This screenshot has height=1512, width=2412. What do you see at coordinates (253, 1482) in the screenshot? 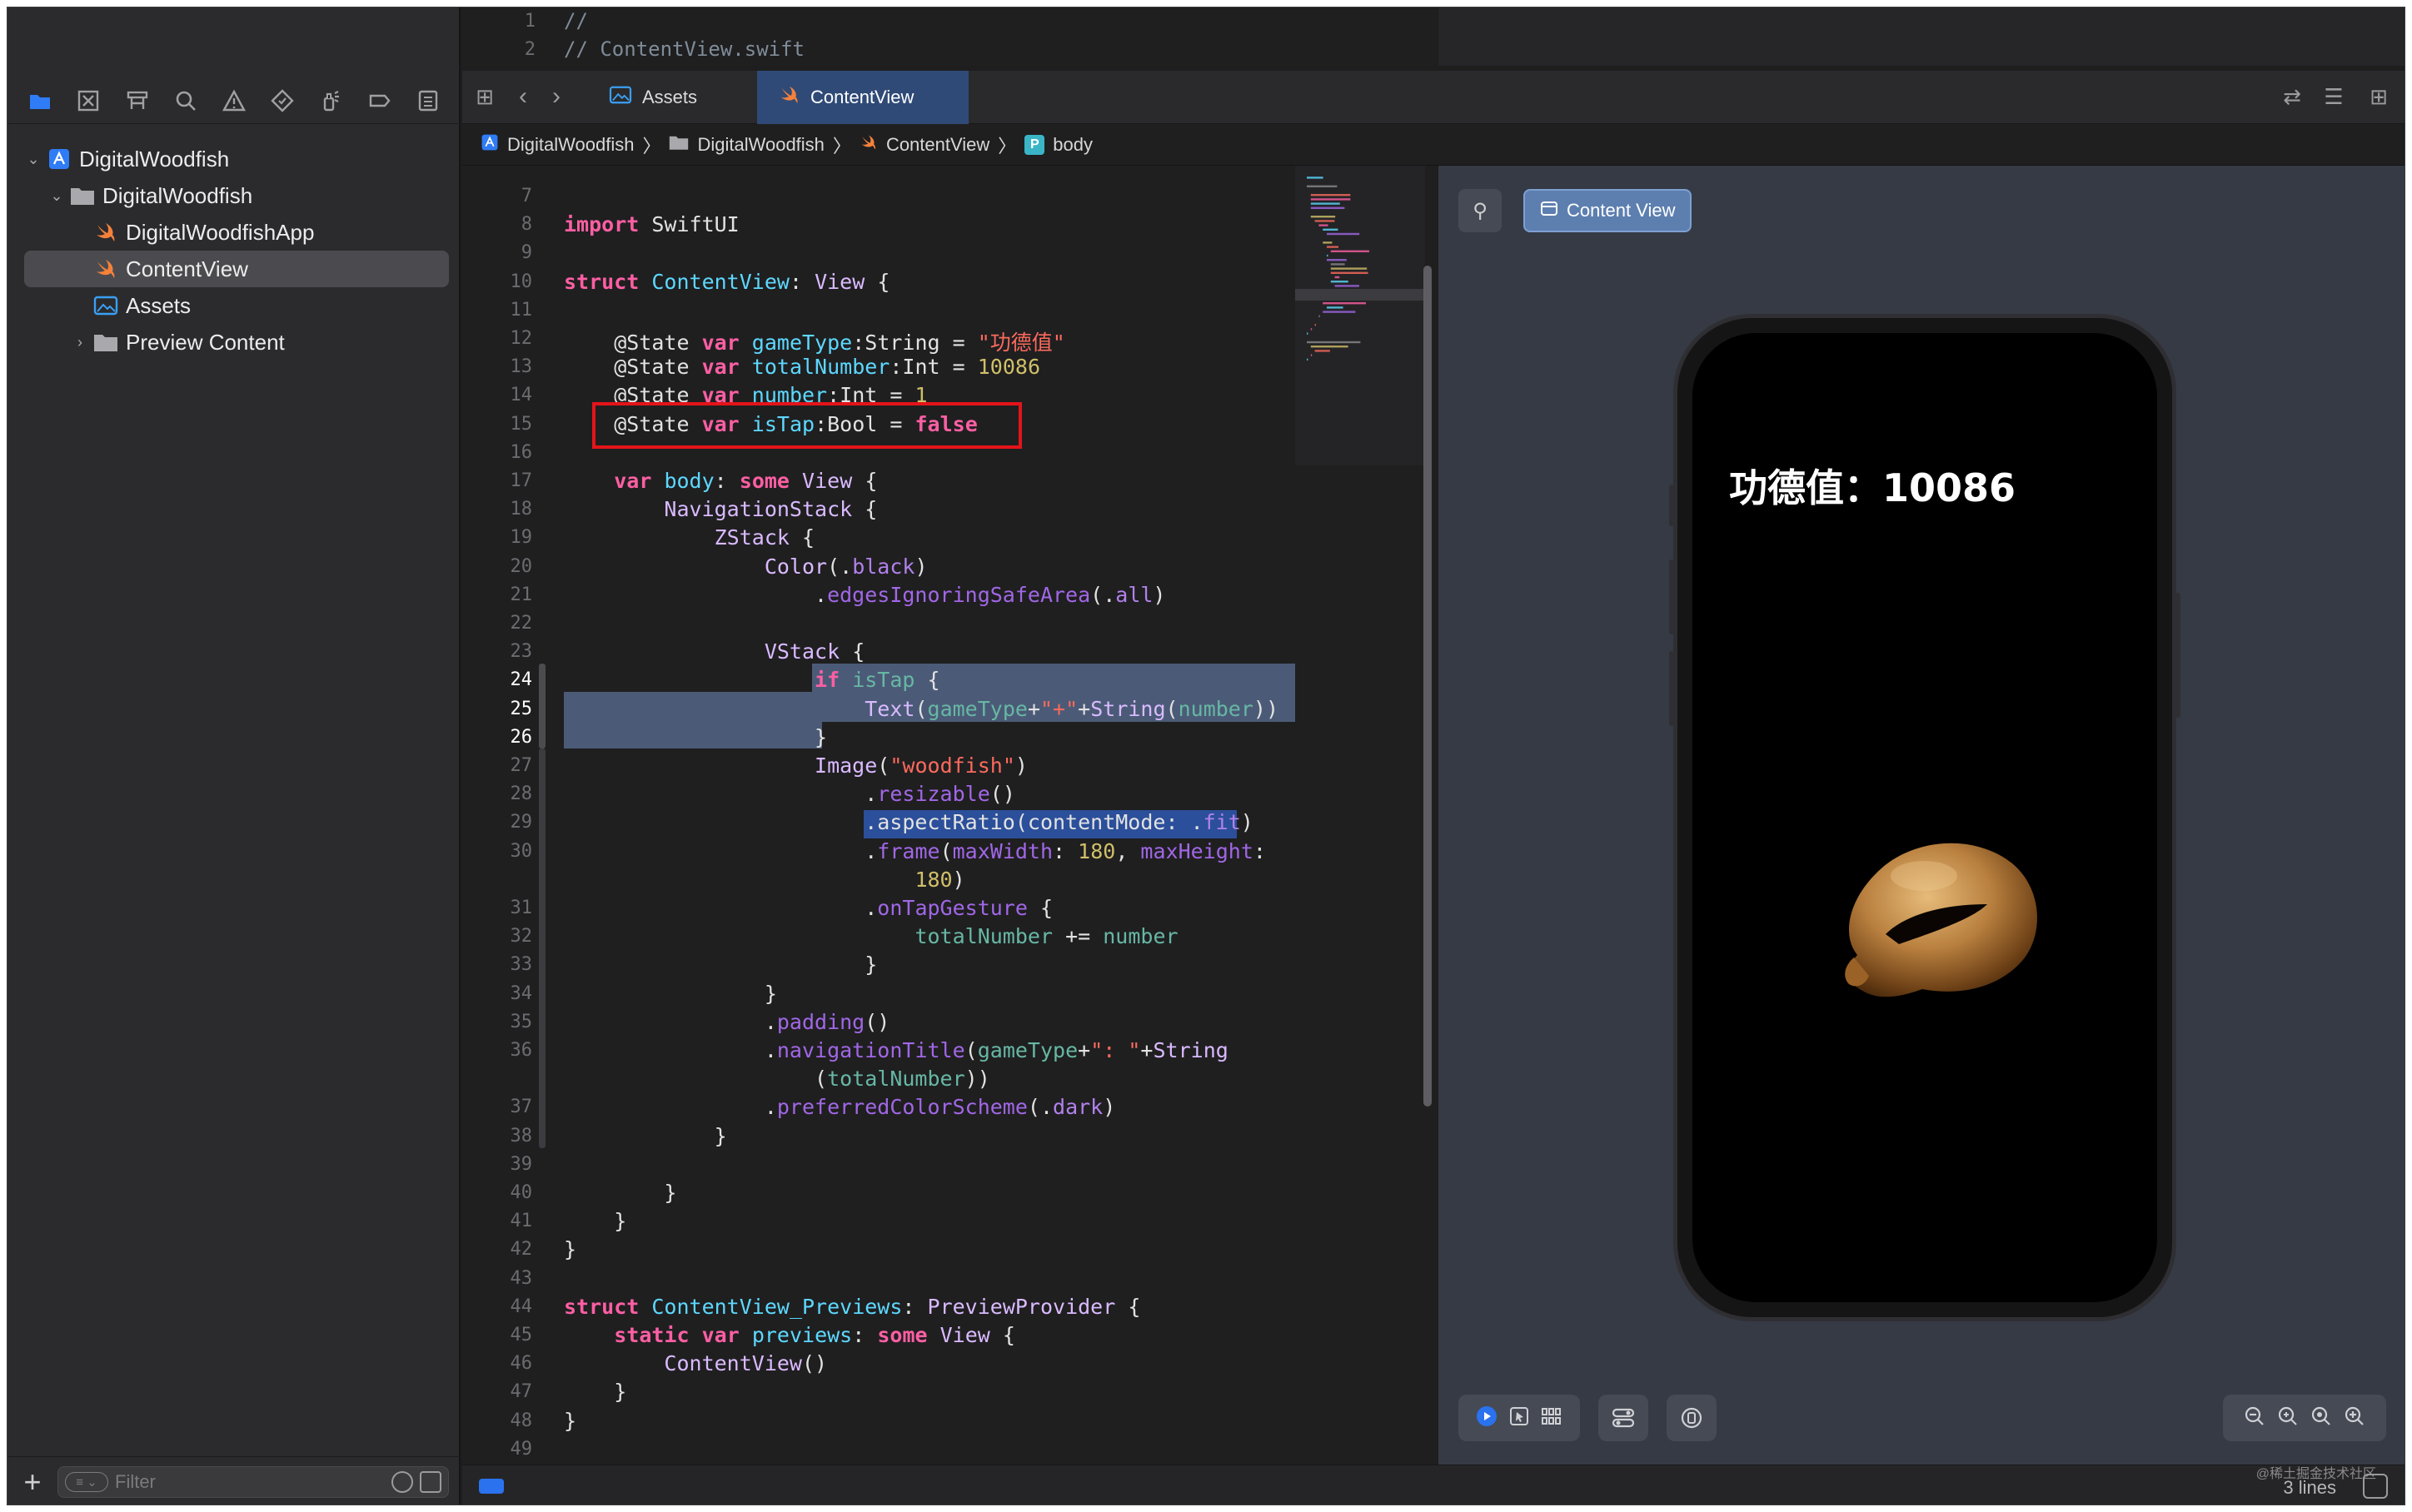
I see `filter-field: ≡ ⌄ Filter` at bounding box center [253, 1482].